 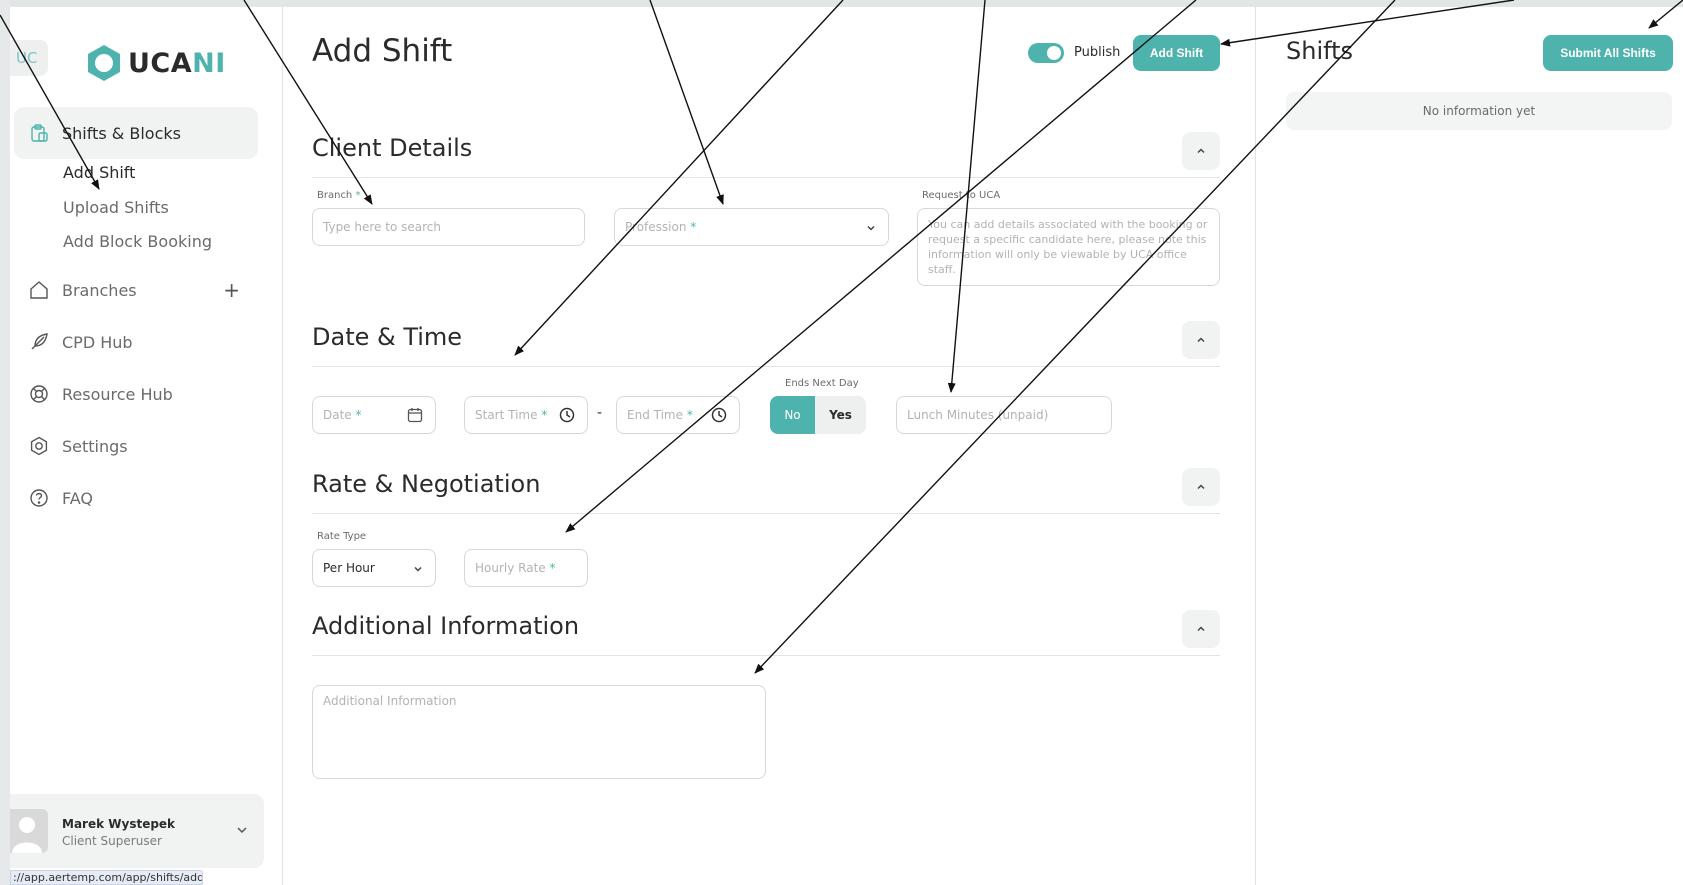 What do you see at coordinates (136, 446) in the screenshot?
I see `sidebar-item-settings: Settings` at bounding box center [136, 446].